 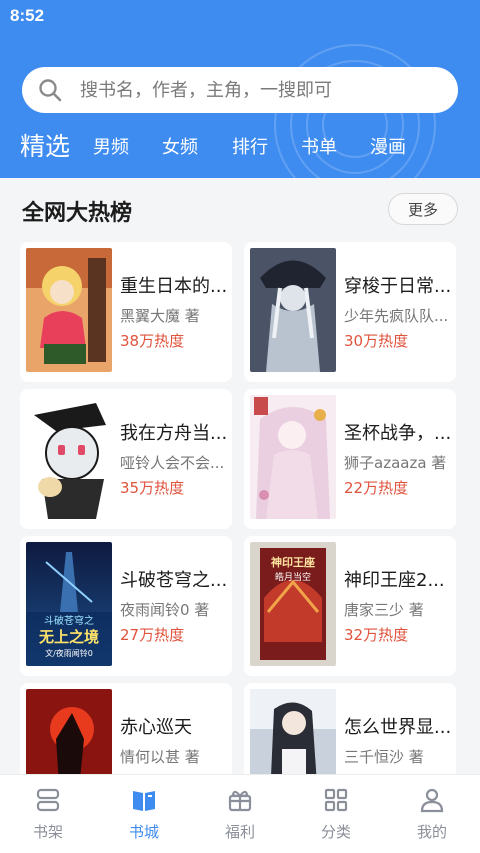 I want to click on book-heat: 27万热度, so click(x=152, y=635).